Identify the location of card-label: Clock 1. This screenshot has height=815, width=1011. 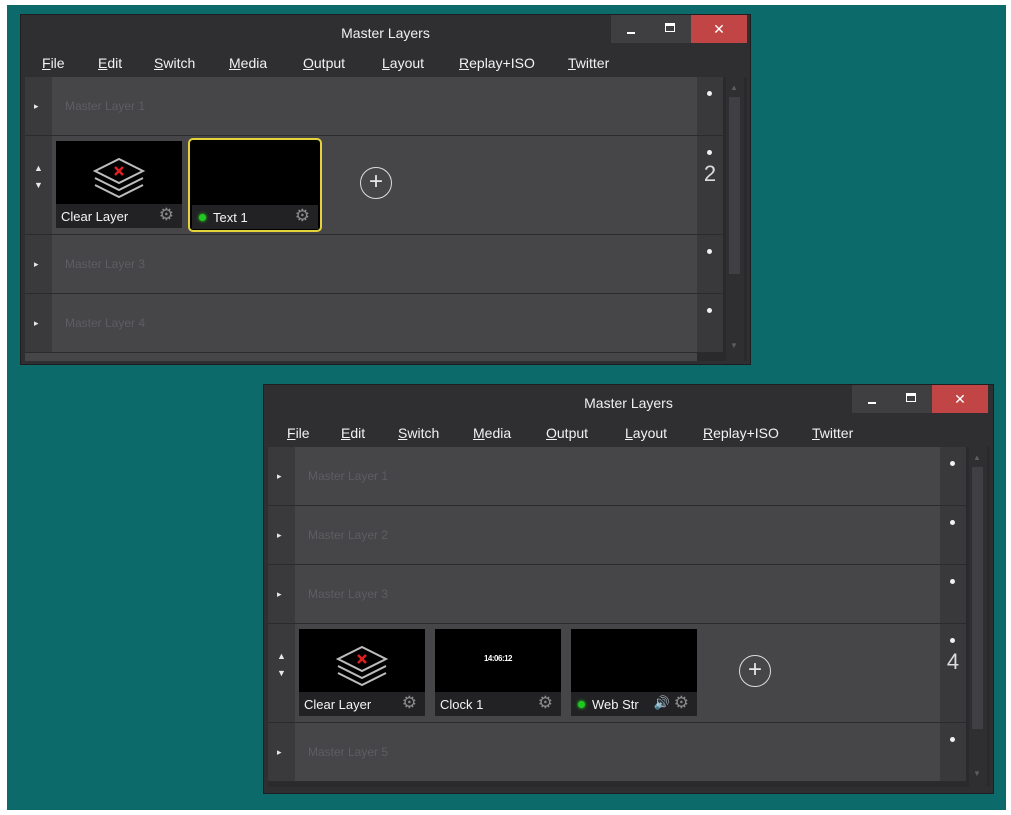
(462, 704).